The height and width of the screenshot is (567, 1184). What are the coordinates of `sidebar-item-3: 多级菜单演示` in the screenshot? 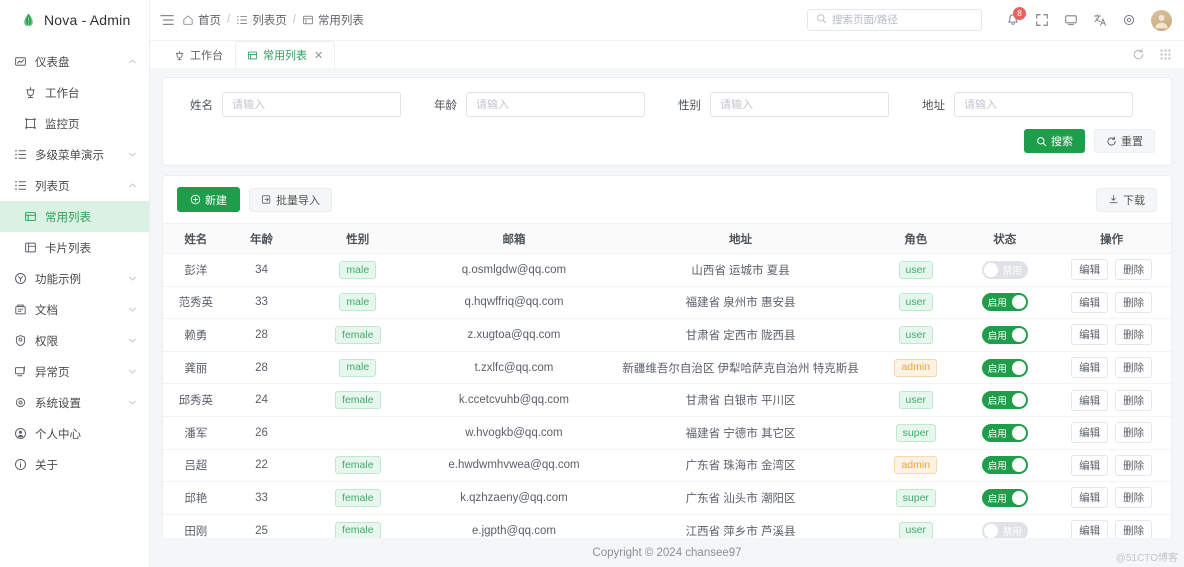 It's located at (74, 154).